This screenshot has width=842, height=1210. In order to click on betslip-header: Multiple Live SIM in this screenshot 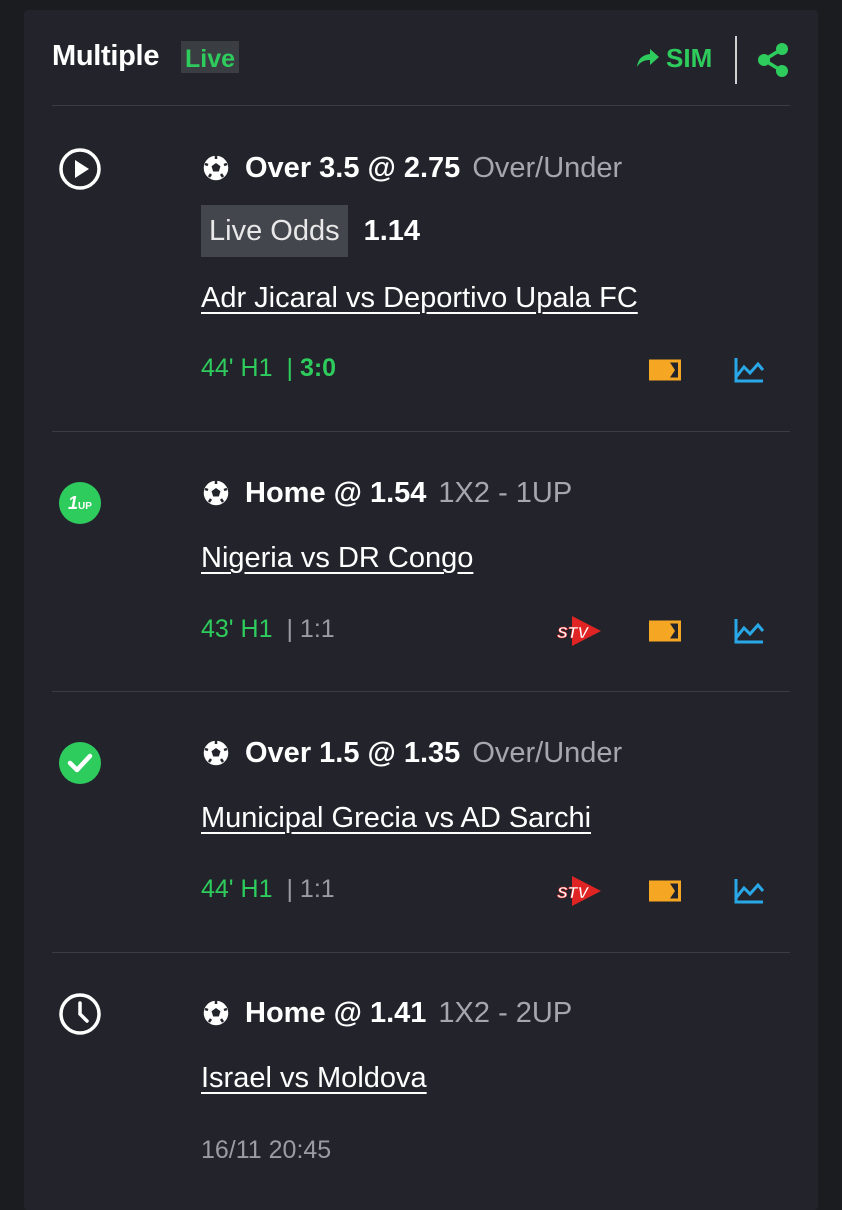, I will do `click(421, 58)`.